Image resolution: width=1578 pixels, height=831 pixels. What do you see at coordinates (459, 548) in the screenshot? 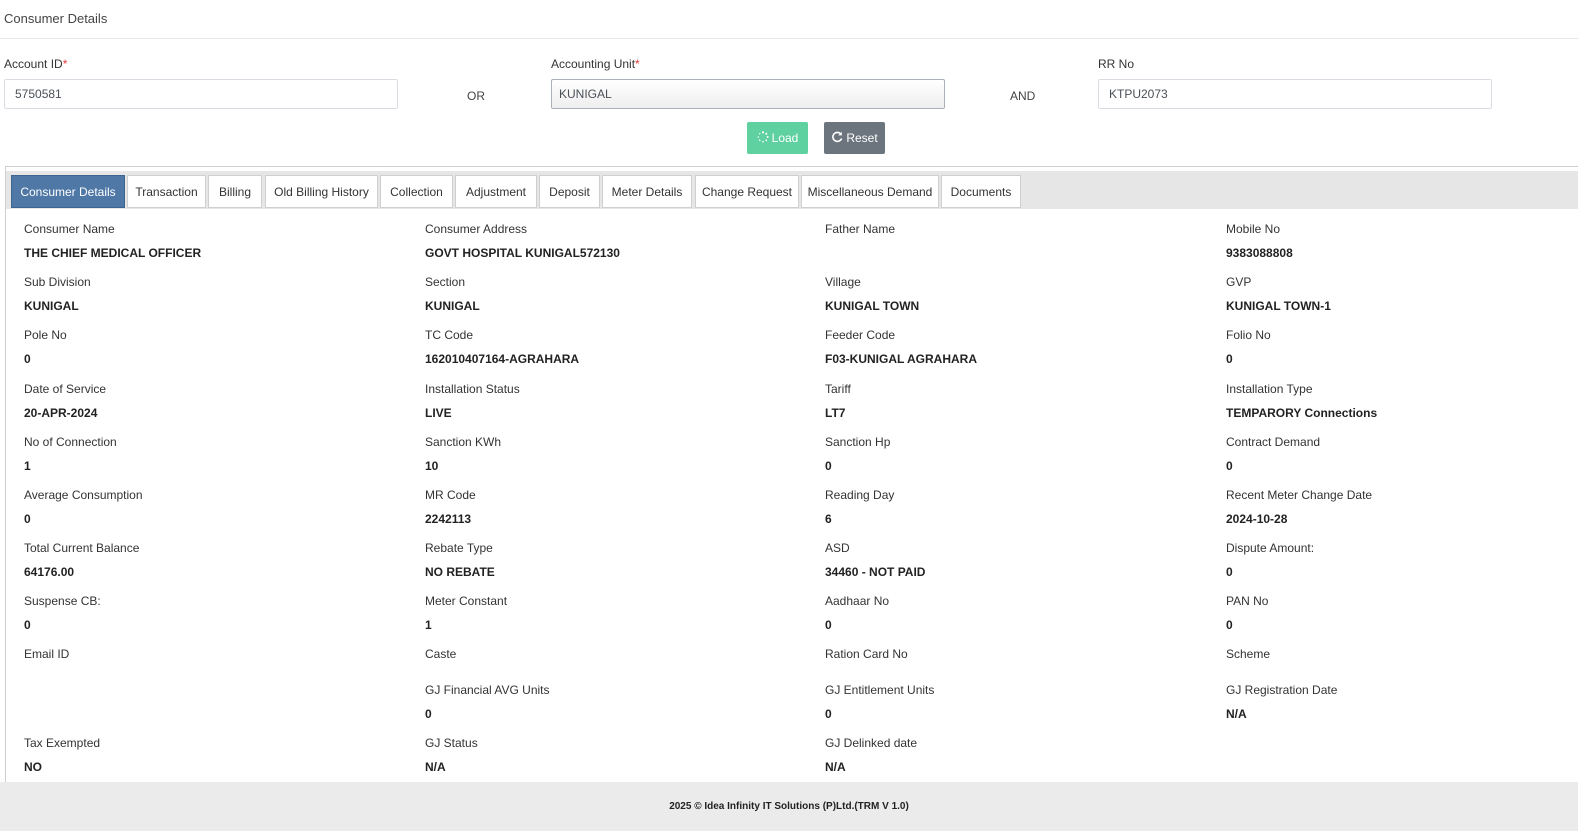
I see `detail-label: Rebate Type` at bounding box center [459, 548].